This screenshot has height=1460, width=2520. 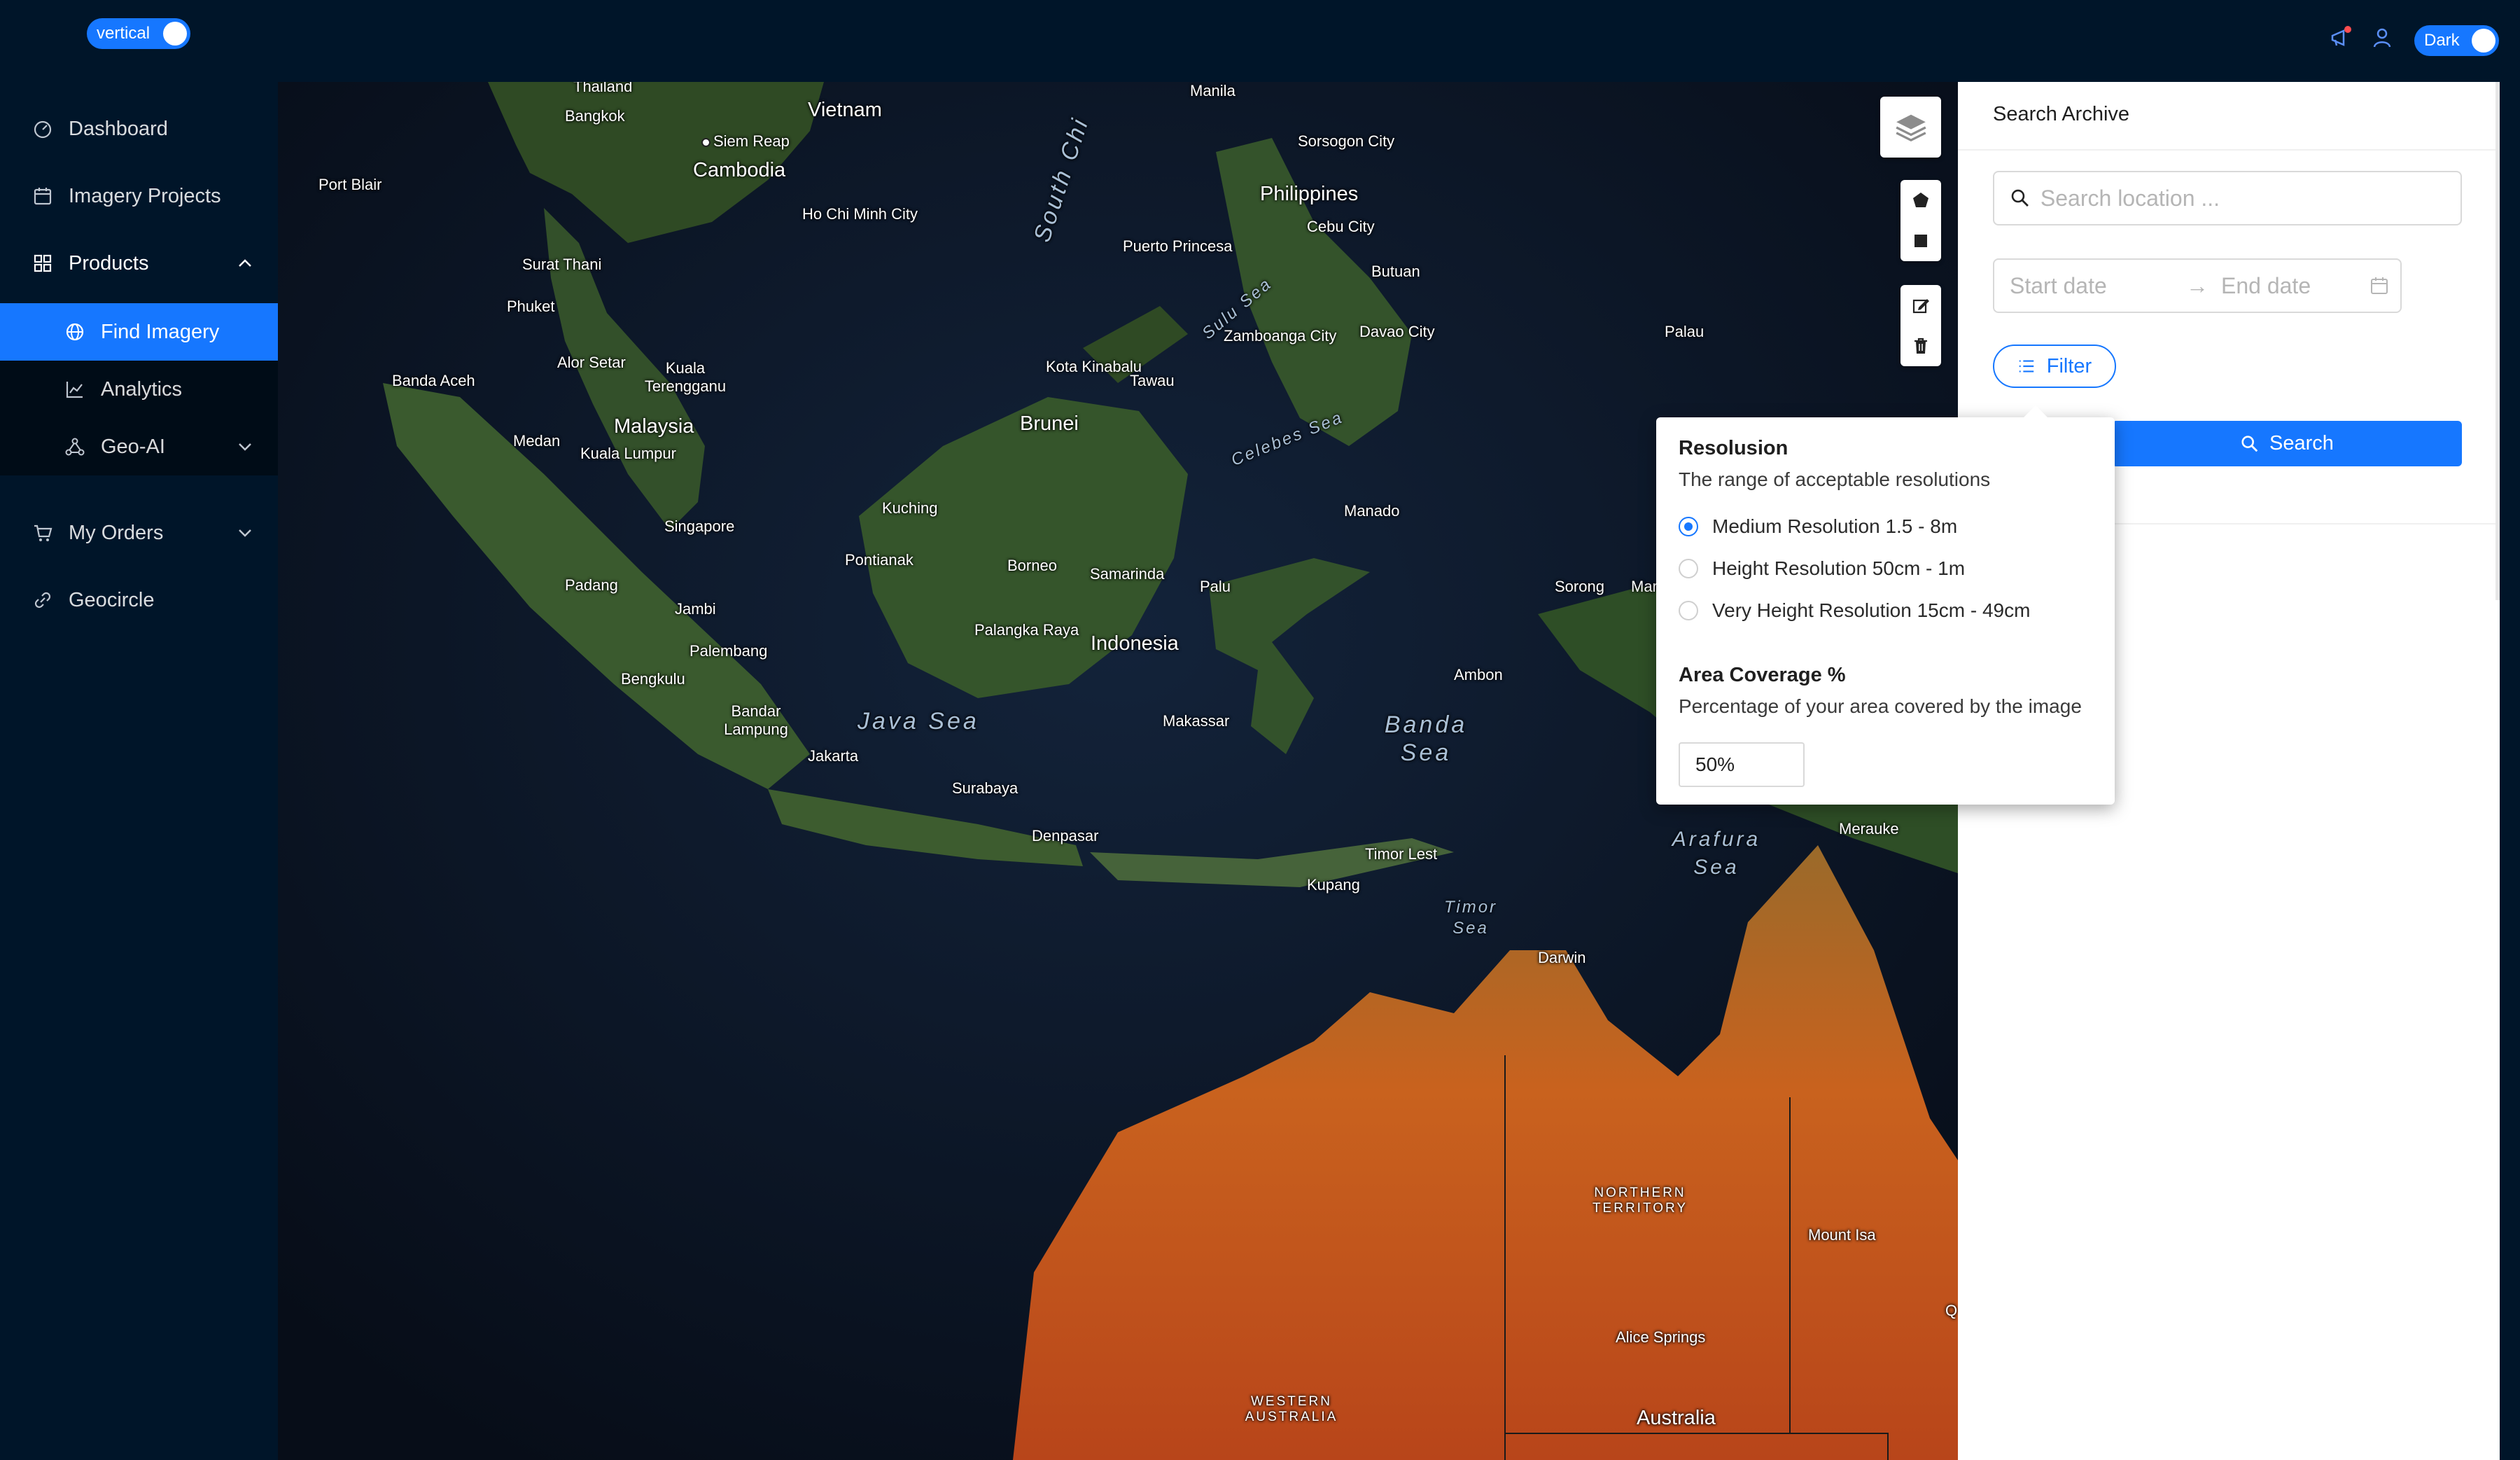 I want to click on map-label: Samarinda, so click(x=1127, y=574).